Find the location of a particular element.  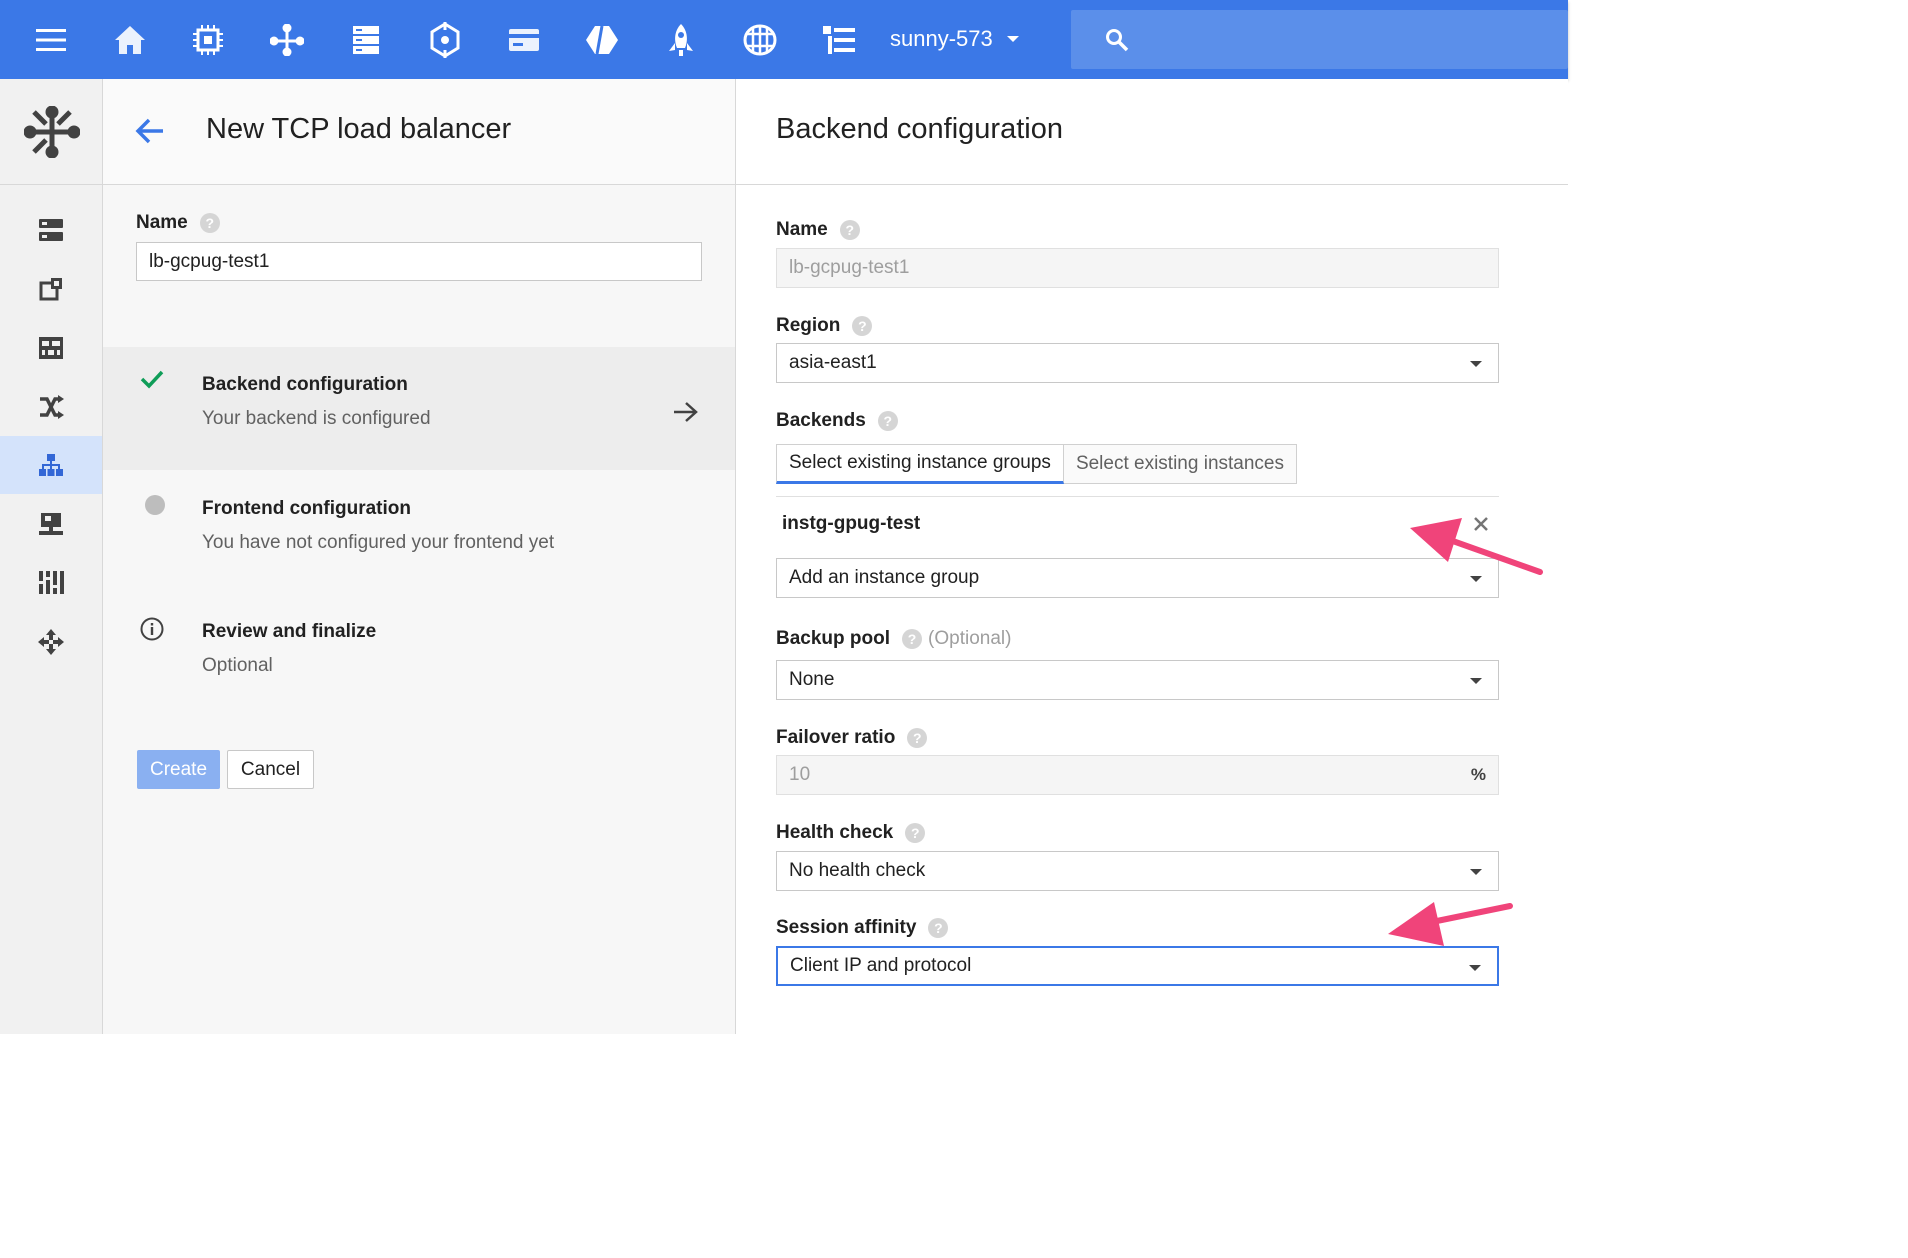

checkmark-icon is located at coordinates (152, 381).